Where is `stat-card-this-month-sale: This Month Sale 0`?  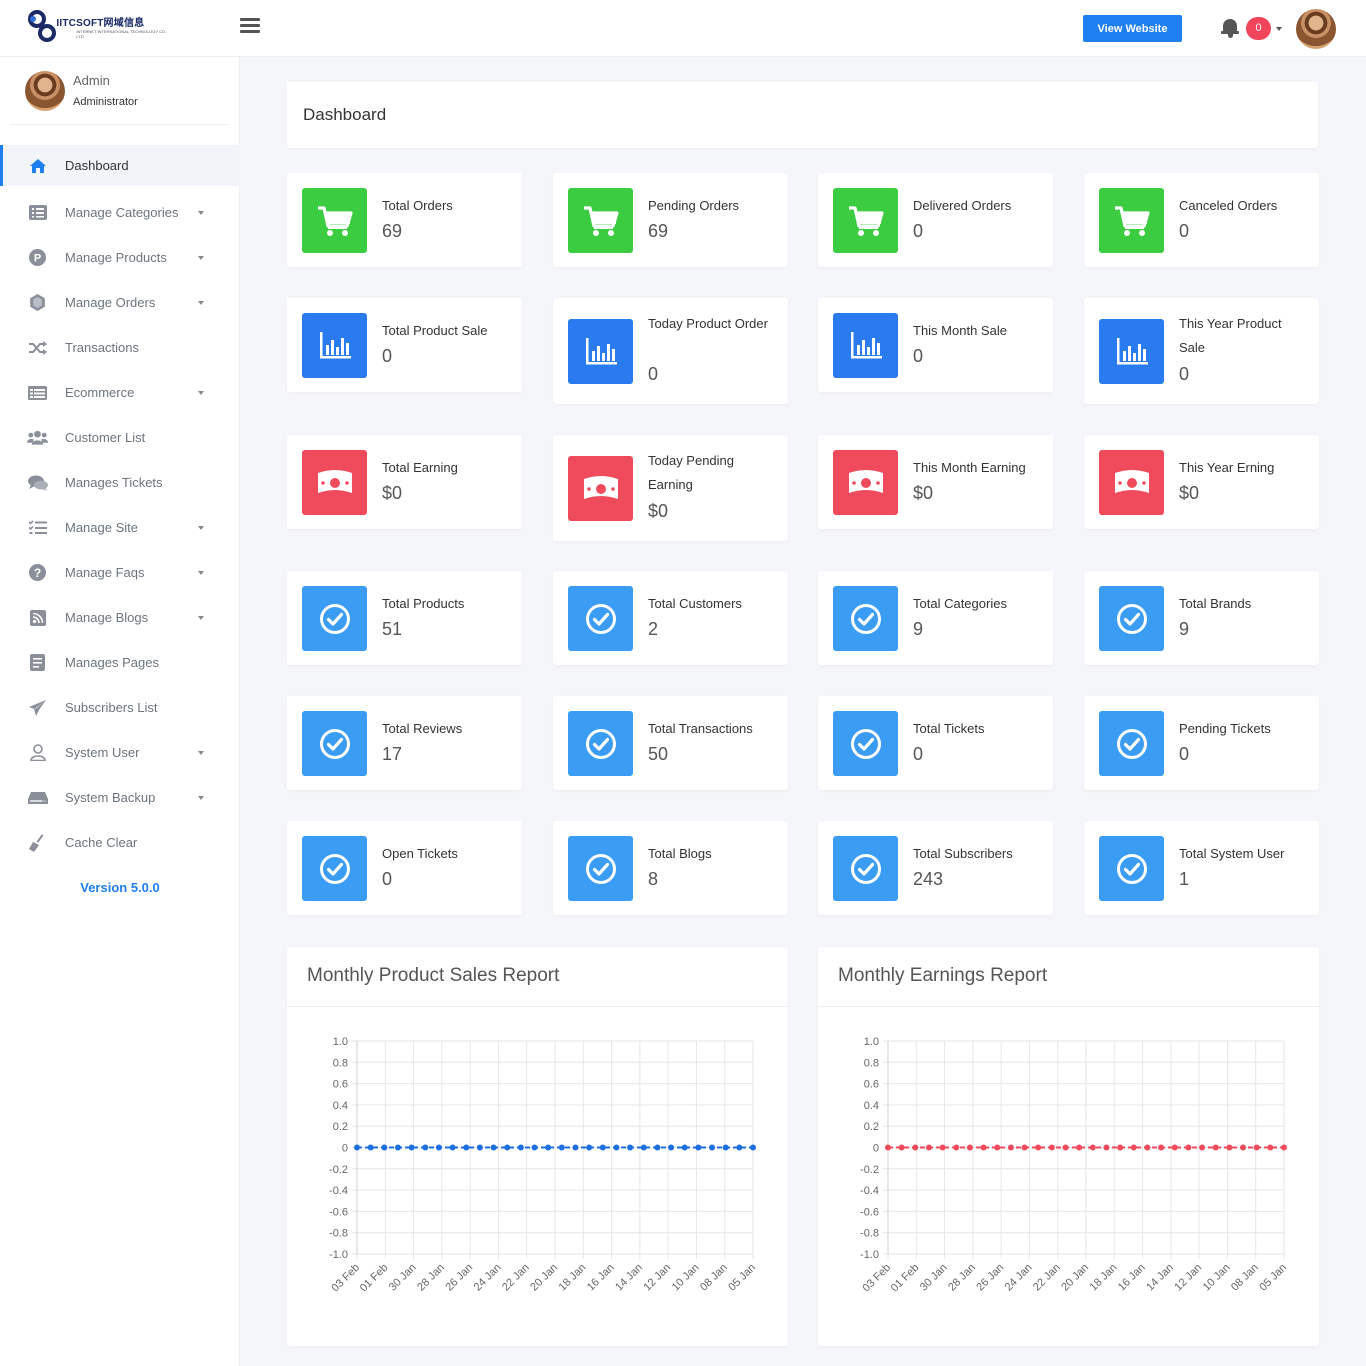 stat-card-this-month-sale: This Month Sale 0 is located at coordinates (935, 345).